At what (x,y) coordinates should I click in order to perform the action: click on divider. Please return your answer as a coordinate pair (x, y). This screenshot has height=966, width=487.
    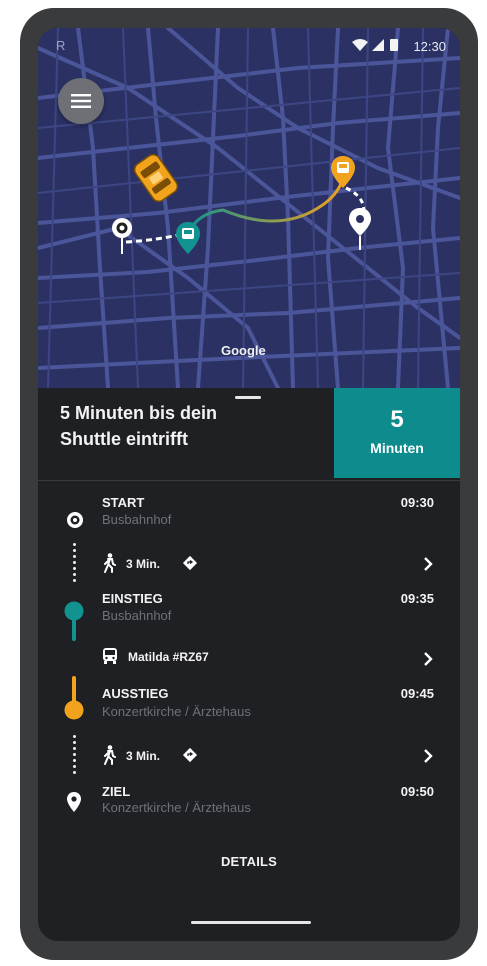
    Looking at the image, I should click on (249, 480).